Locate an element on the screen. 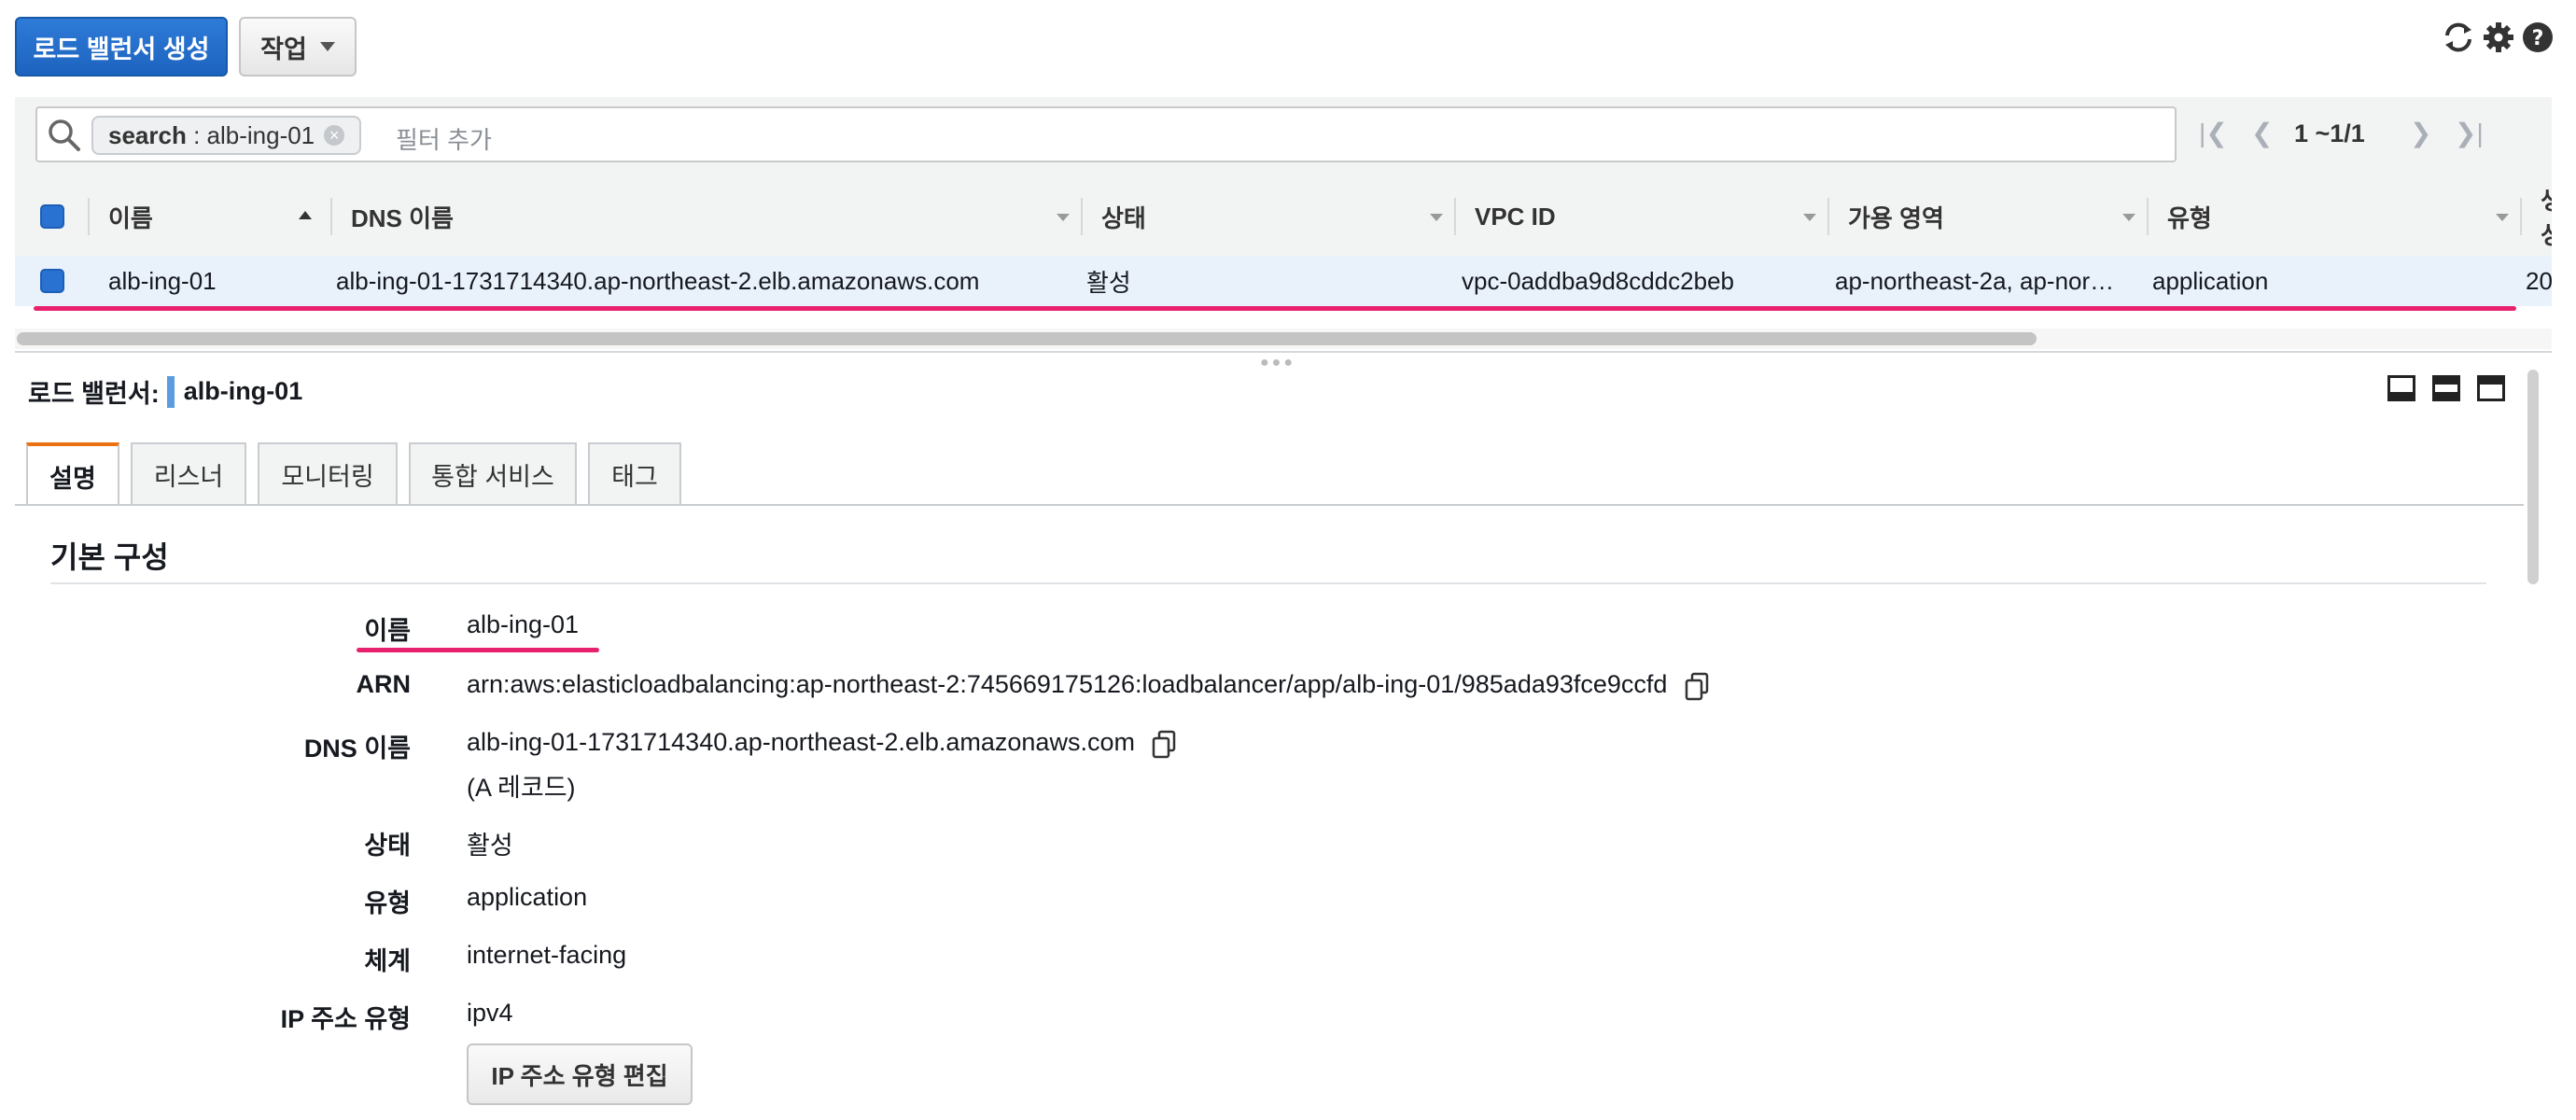 The width and height of the screenshot is (2576, 1120). horizontal-scrollbar-thumb is located at coordinates (1027, 338).